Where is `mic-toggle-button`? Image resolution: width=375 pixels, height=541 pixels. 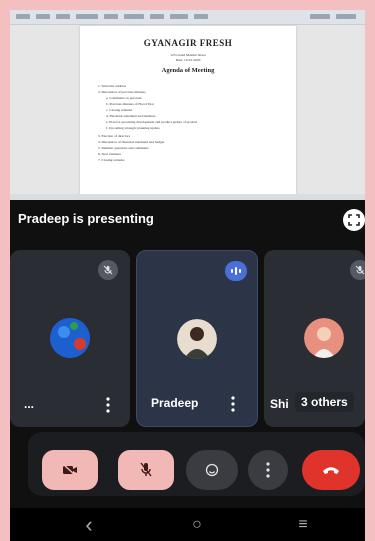
mic-toggle-button is located at coordinates (146, 470).